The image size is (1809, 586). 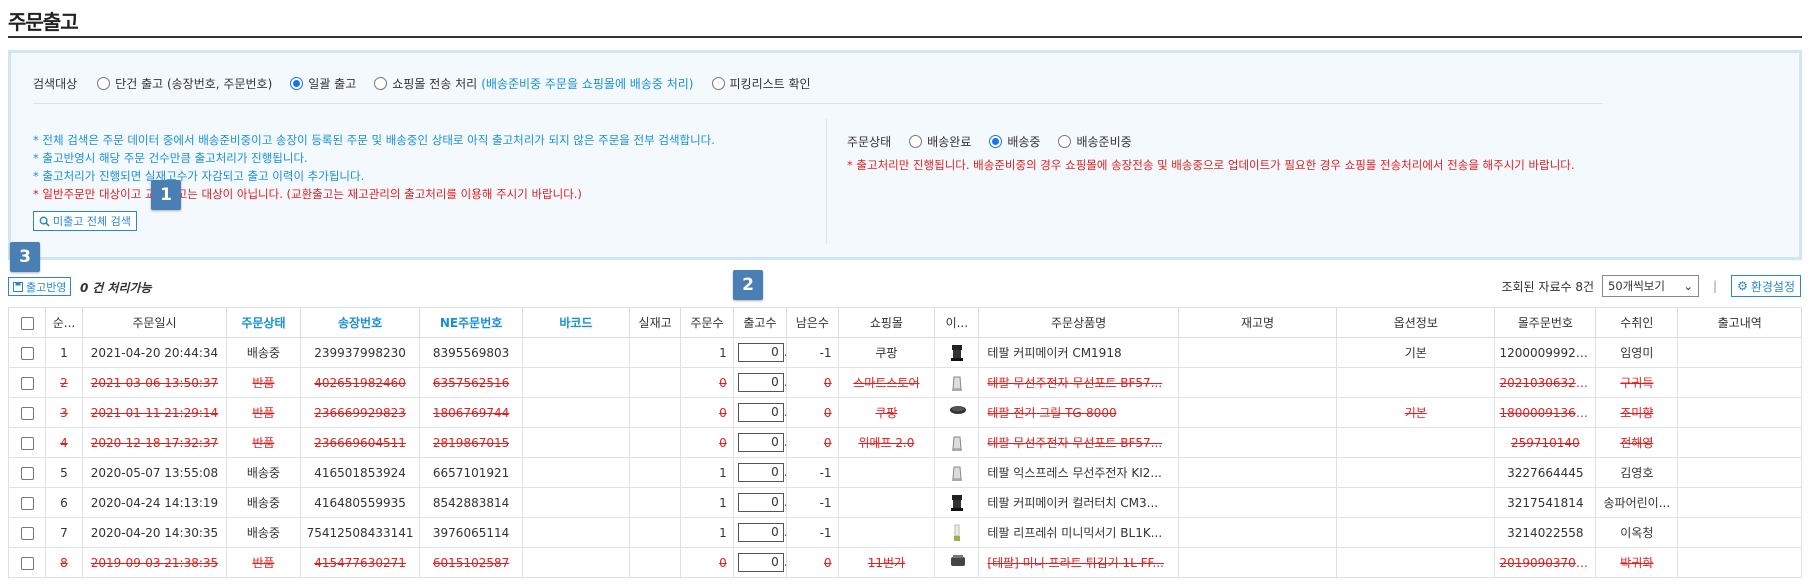 I want to click on target-picking-radio: 피킹리스트 확인, so click(x=761, y=83).